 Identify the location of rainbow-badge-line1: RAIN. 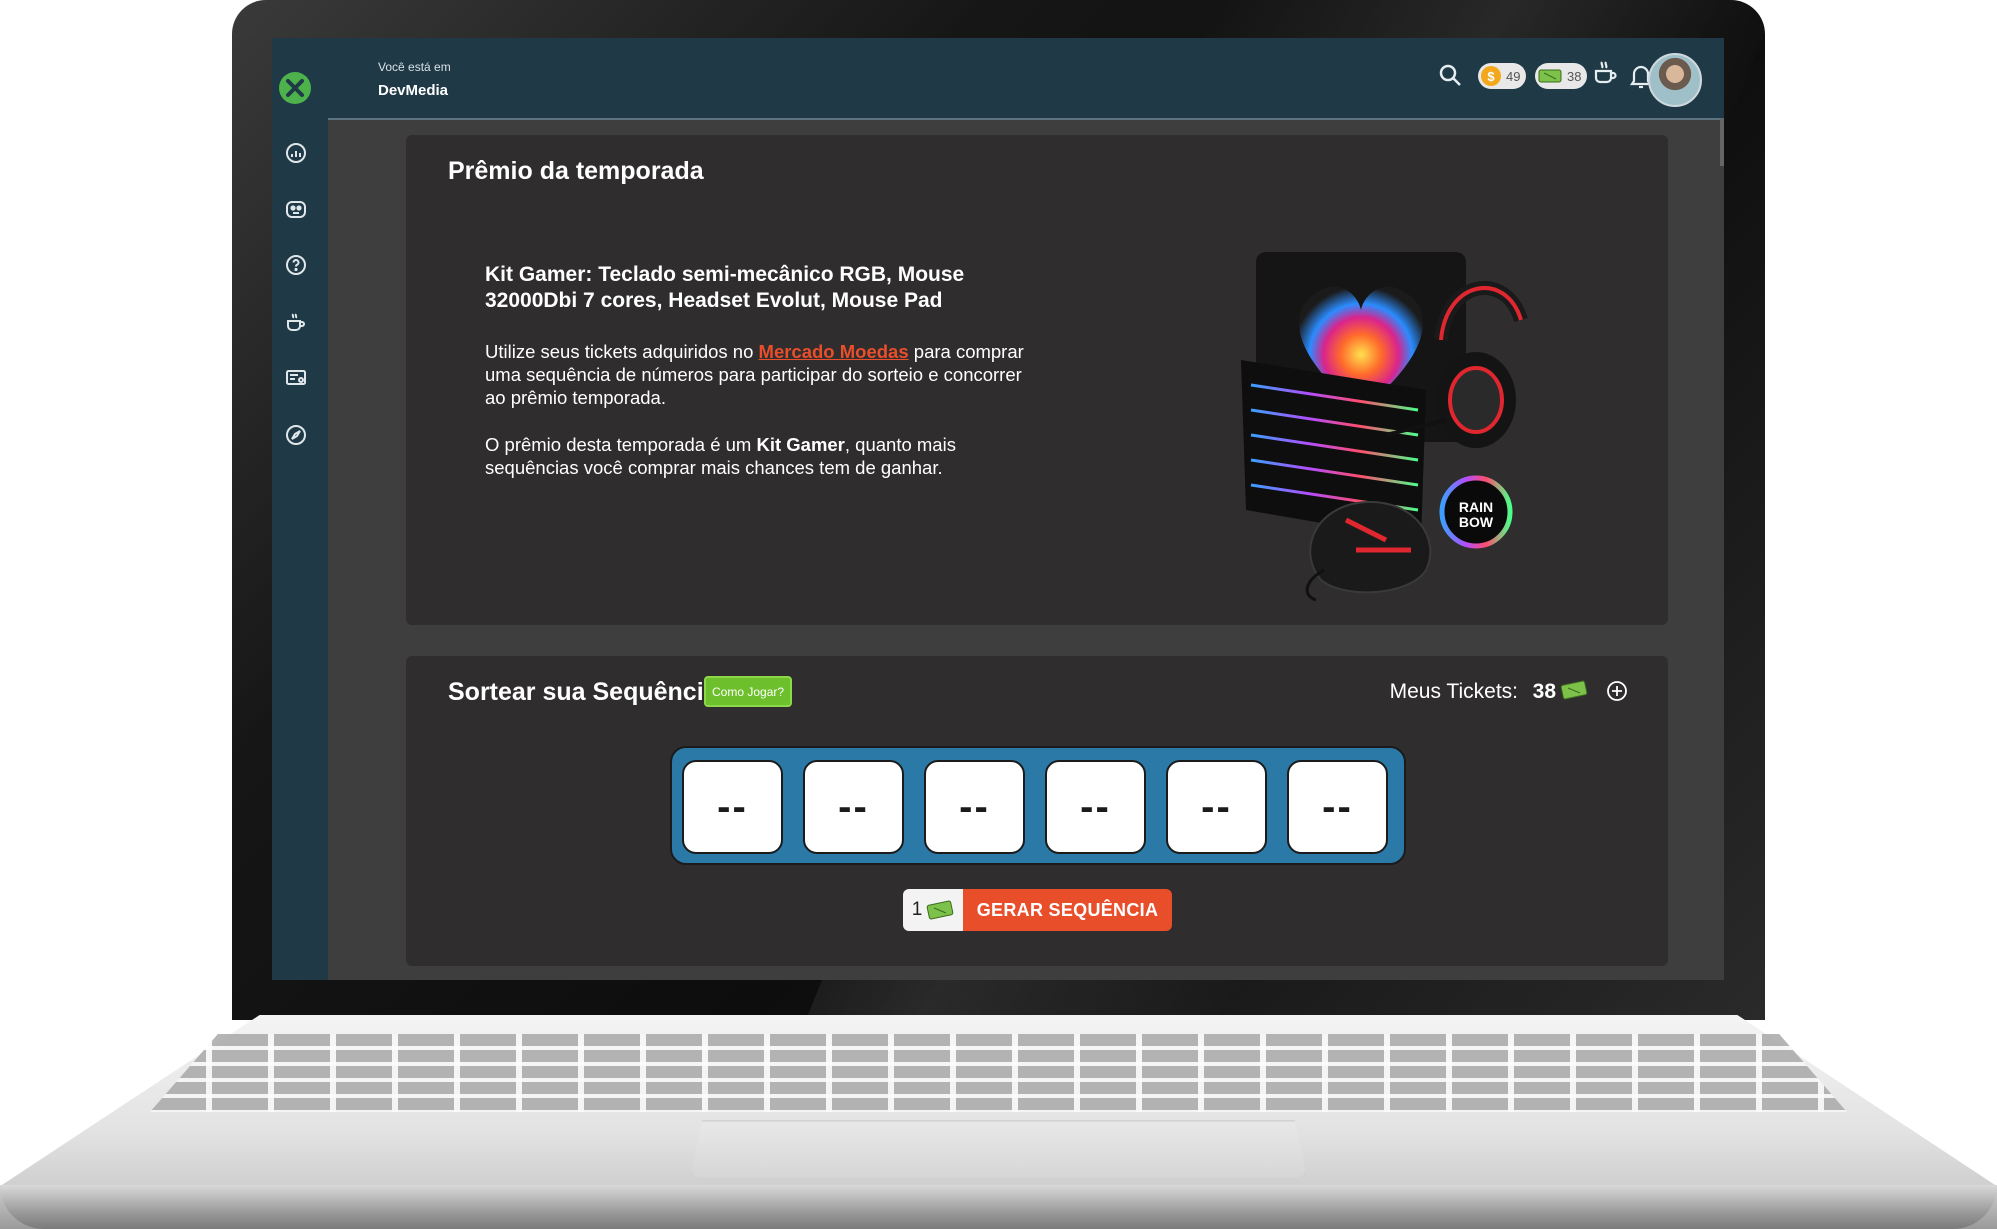
(1476, 507).